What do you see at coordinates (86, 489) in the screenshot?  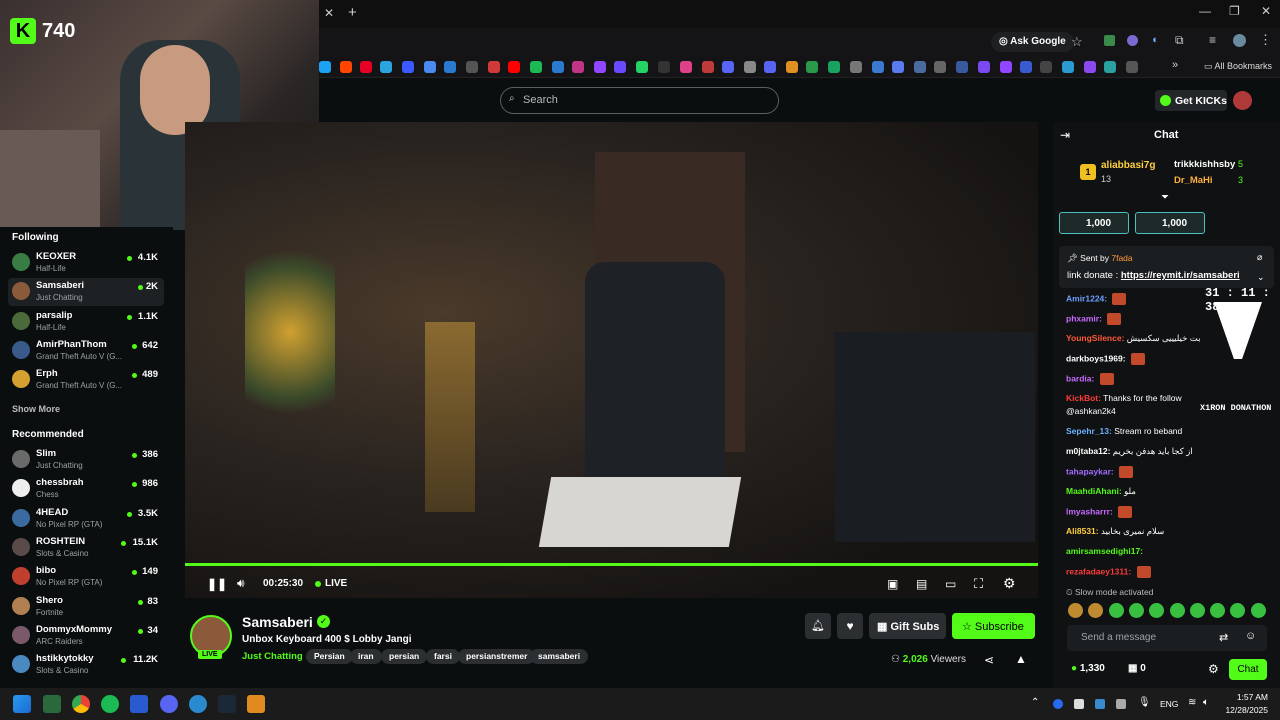 I see `sidebar-channel-chessbrah: chessbrah Chess 986` at bounding box center [86, 489].